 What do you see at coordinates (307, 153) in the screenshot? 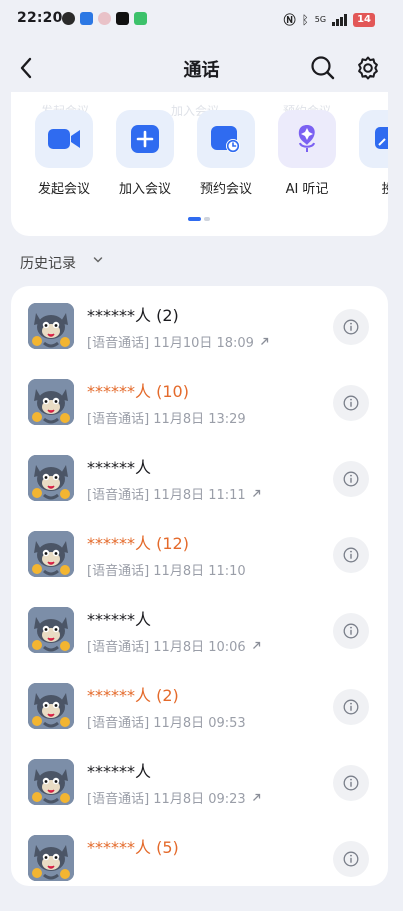
I see `ai-notes-button: AI 听记` at bounding box center [307, 153].